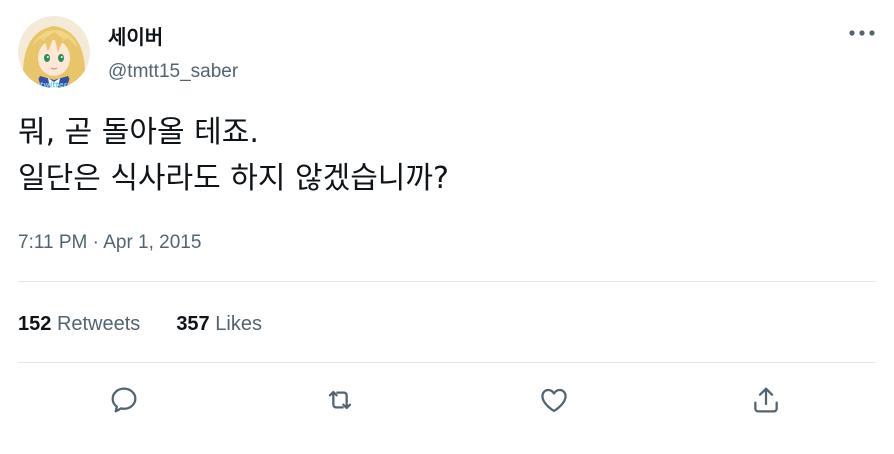 The width and height of the screenshot is (894, 454). I want to click on tweet-actions, so click(447, 400).